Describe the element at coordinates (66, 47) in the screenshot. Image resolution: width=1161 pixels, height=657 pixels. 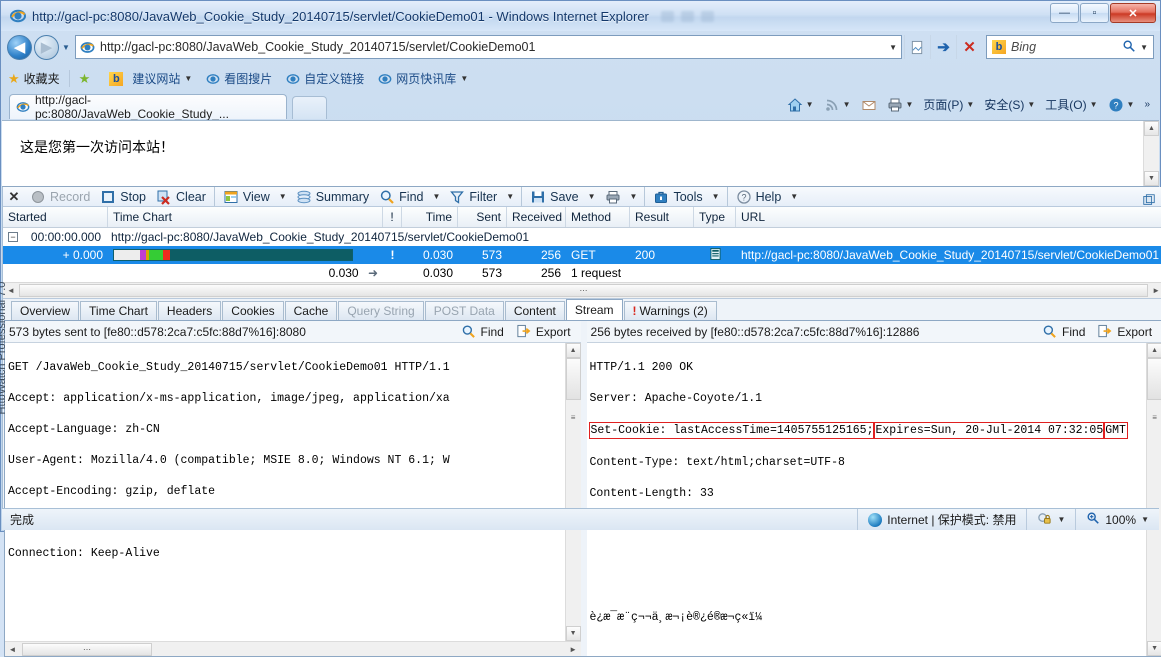
I see `recent-pages-dropdown: ▼` at that location.